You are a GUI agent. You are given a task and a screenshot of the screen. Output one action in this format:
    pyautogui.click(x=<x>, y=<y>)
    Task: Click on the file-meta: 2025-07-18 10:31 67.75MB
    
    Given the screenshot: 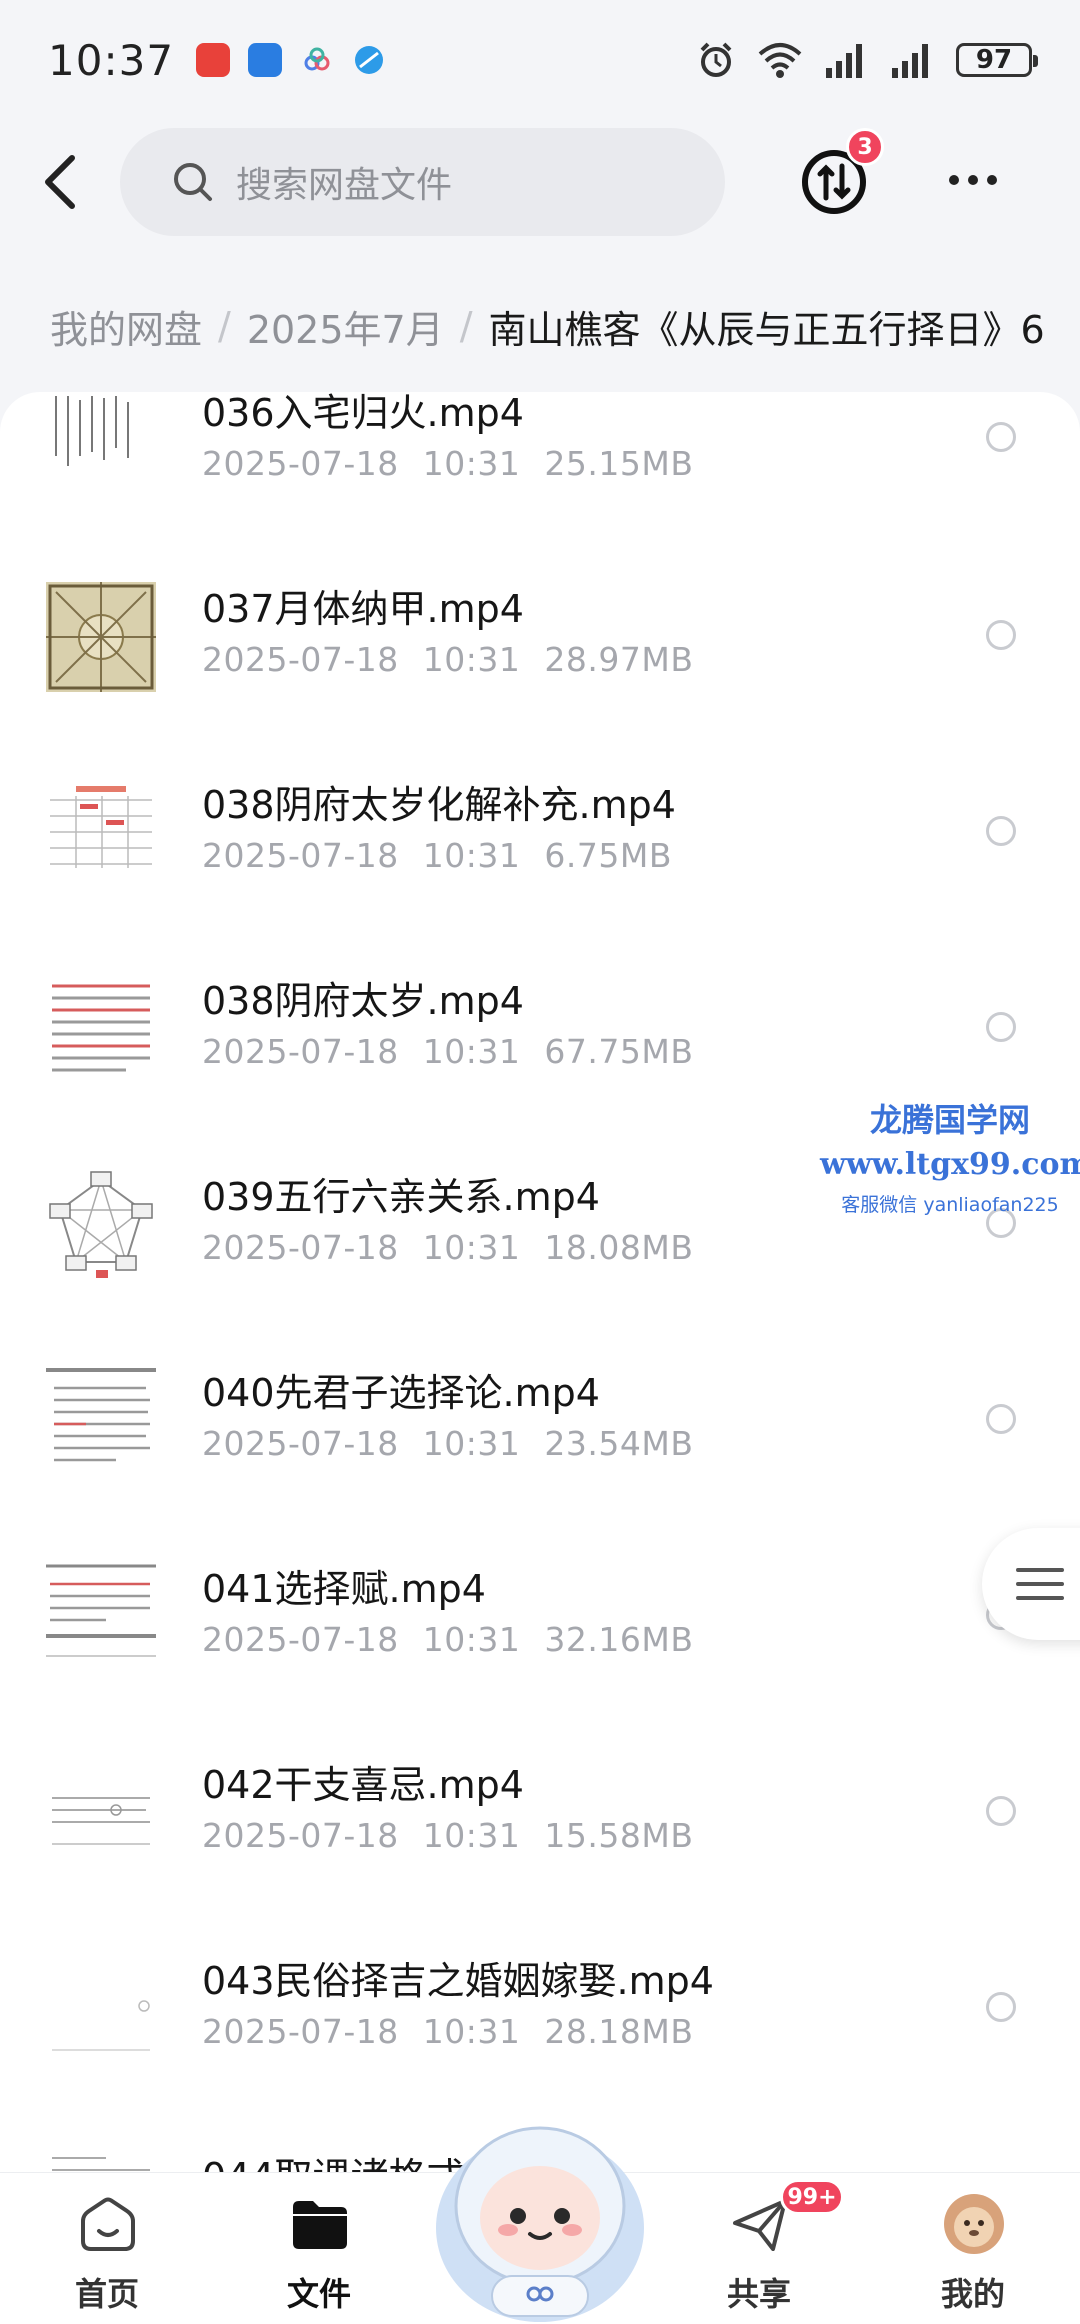 What is the action you would take?
    pyautogui.click(x=447, y=1051)
    